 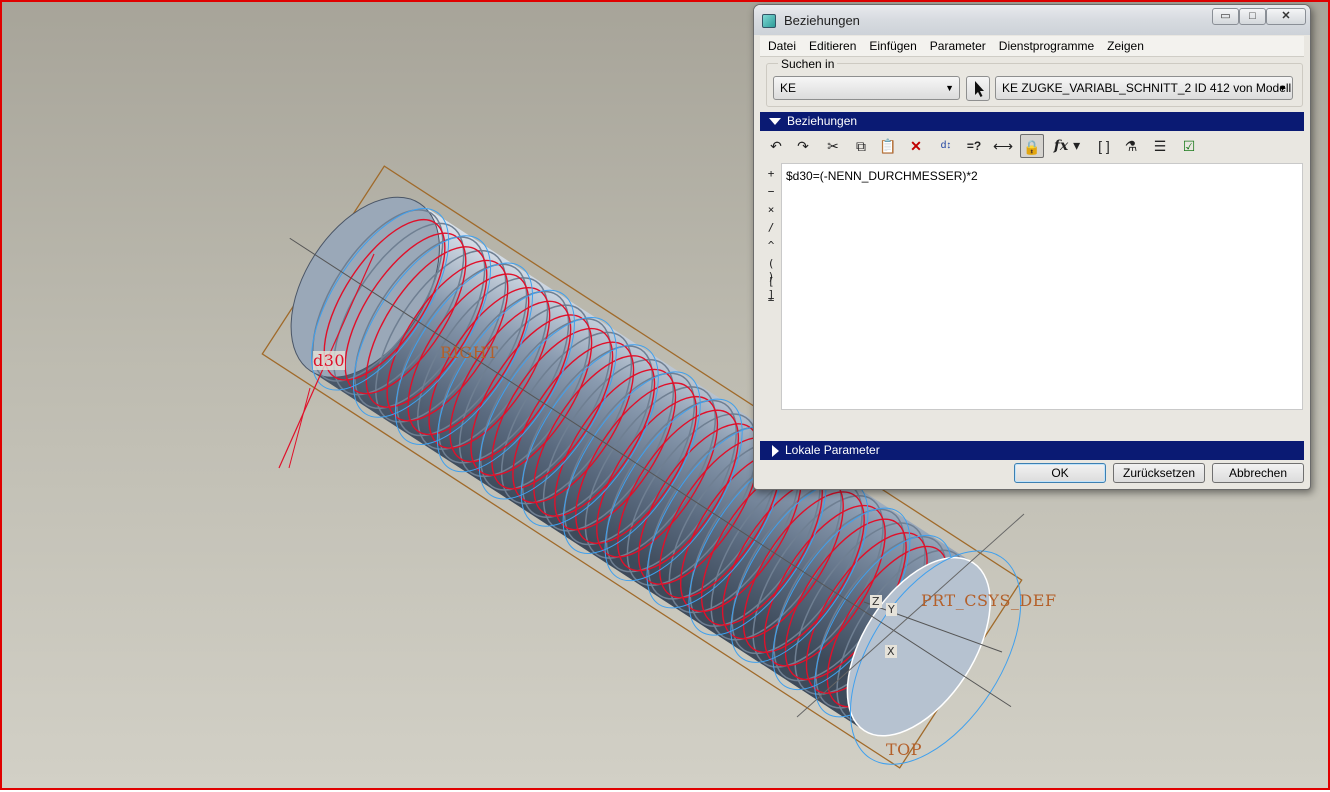 I want to click on menu-dienstprogramme: Dienstprogramme, so click(x=1045, y=44).